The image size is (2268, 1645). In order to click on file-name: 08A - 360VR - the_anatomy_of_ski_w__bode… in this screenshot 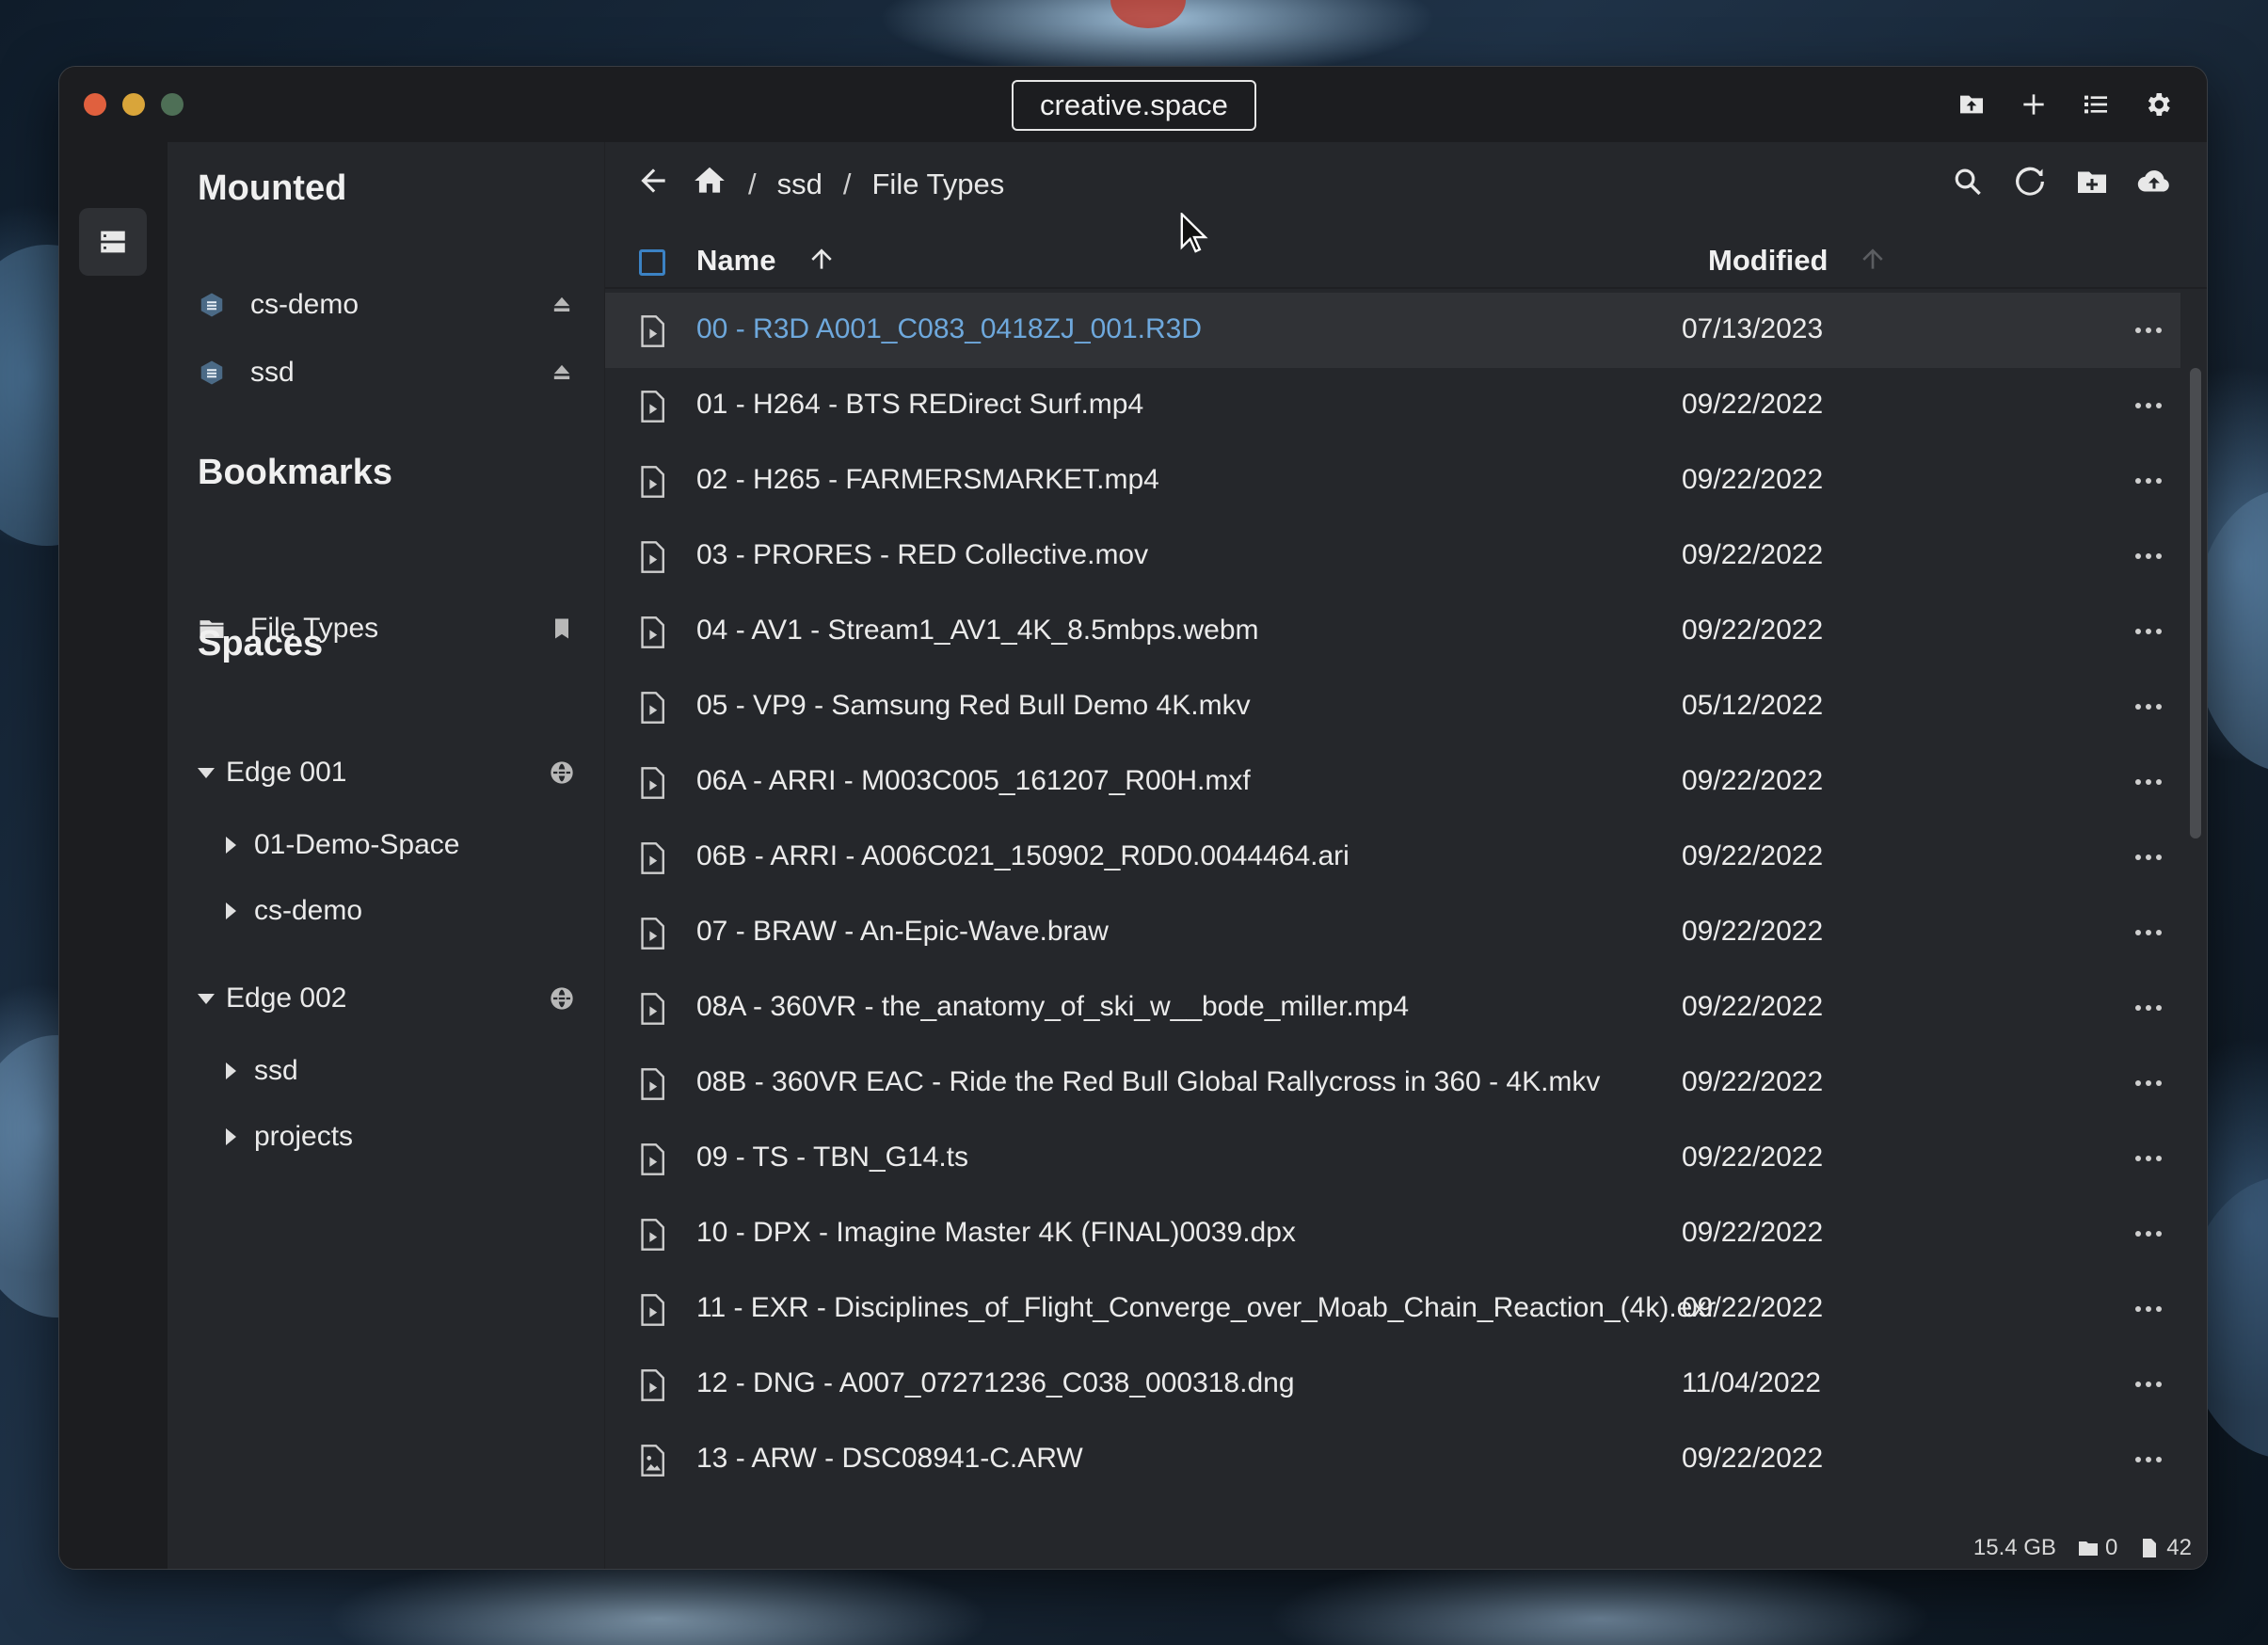, I will do `click(1052, 1007)`.